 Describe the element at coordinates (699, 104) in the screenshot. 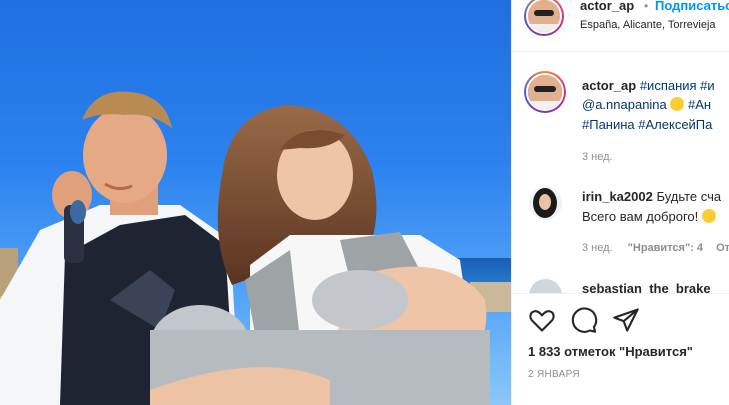

I see `caption-hashtags-2: #Ан` at that location.